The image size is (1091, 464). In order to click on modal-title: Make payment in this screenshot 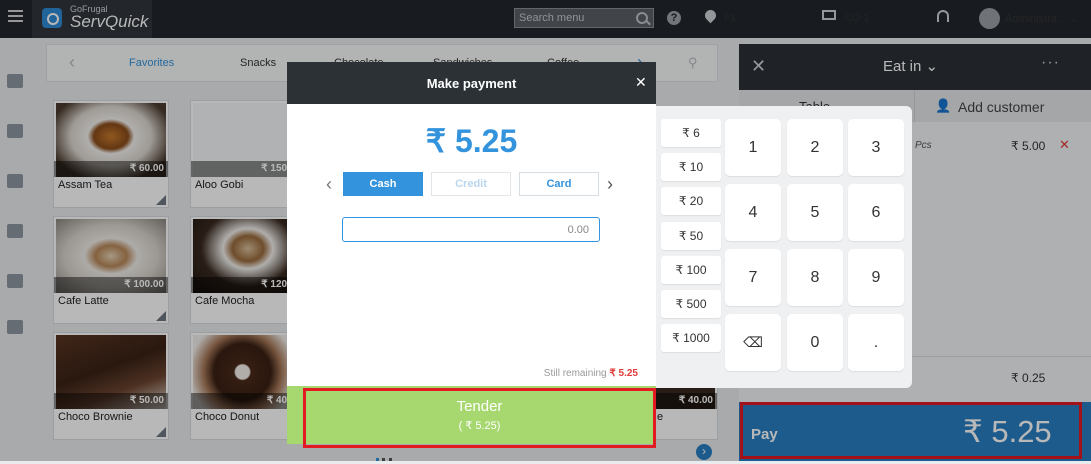, I will do `click(471, 83)`.